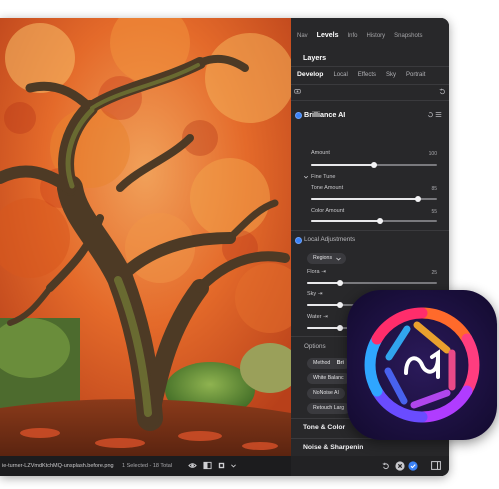 The width and height of the screenshot is (499, 489). I want to click on layers-title: Layers, so click(314, 57).